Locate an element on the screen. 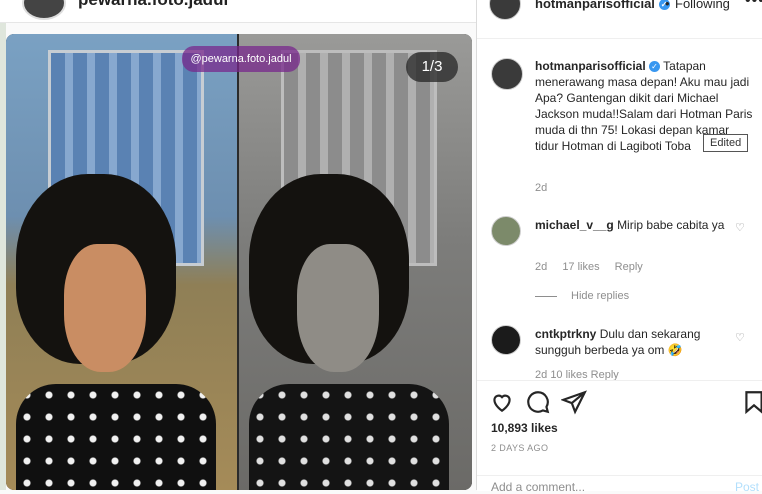 This screenshot has height=494, width=762. caption-timestamp: 2d is located at coordinates (541, 188).